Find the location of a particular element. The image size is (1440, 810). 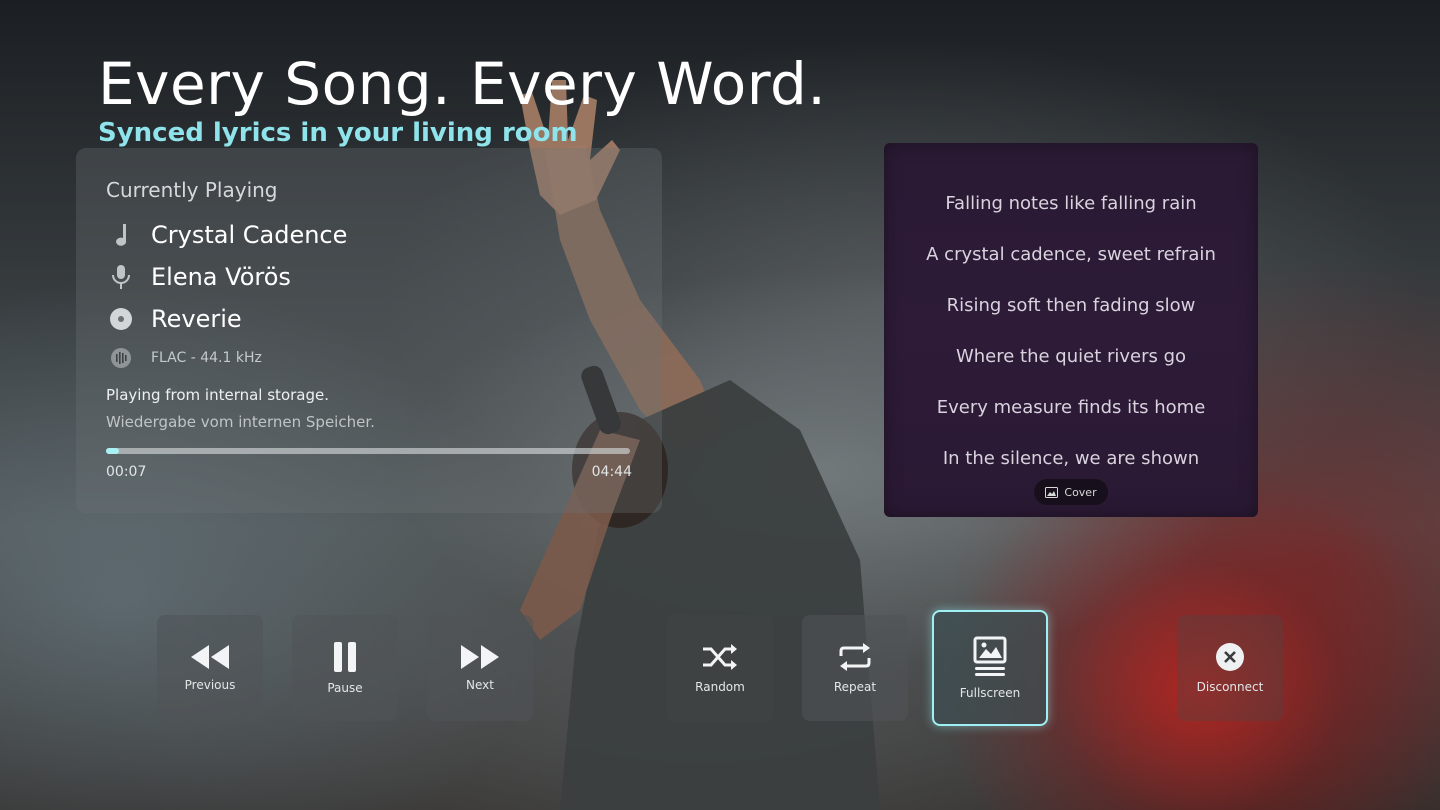

waveform-icon is located at coordinates (121, 358).